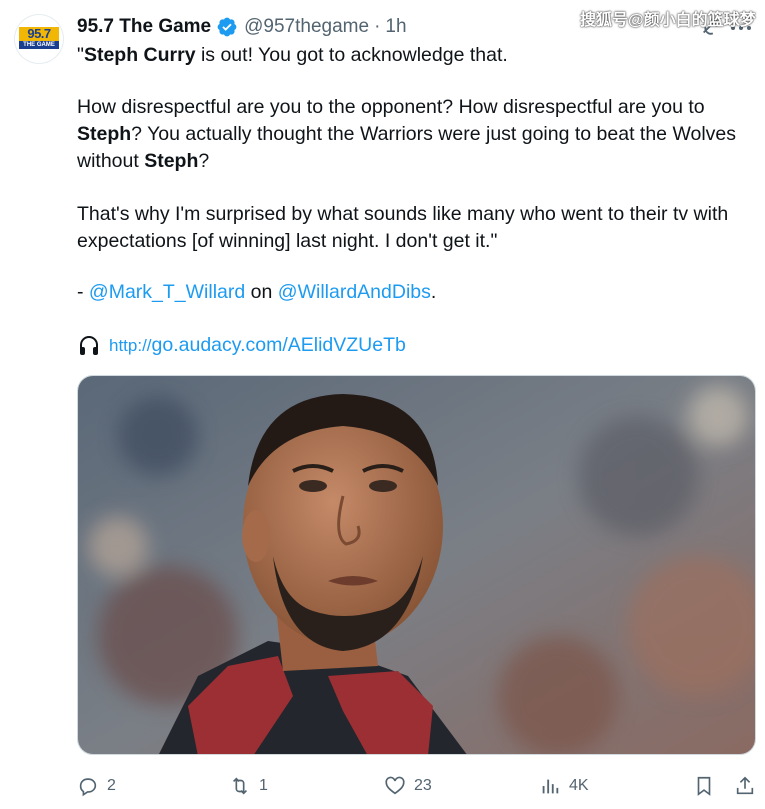  Describe the element at coordinates (89, 345) in the screenshot. I see `headphones-icon` at that location.